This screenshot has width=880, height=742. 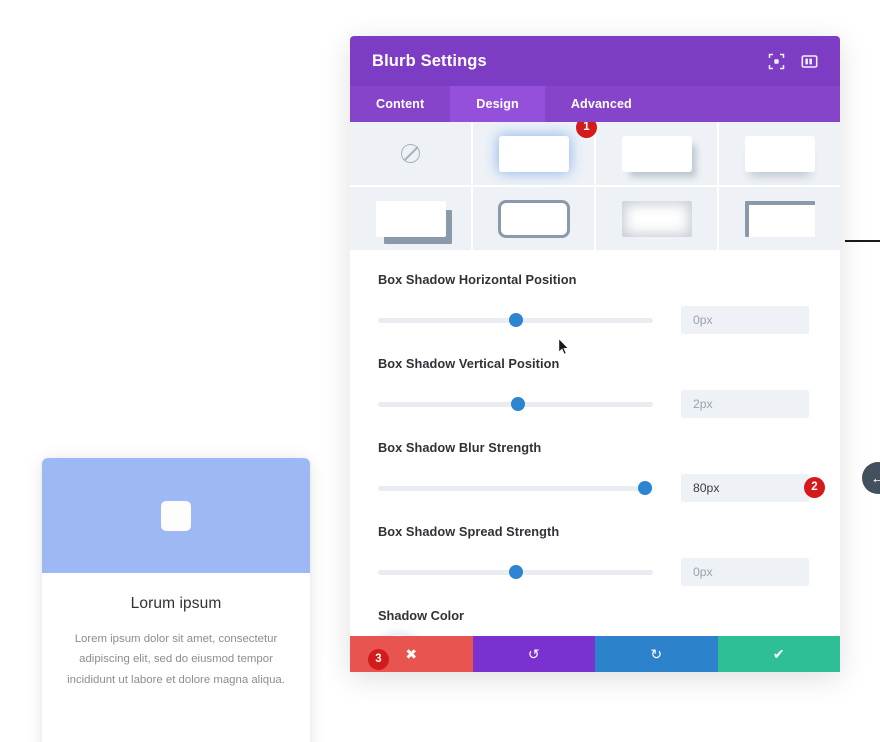 What do you see at coordinates (586, 130) in the screenshot?
I see `badge-marker-1: 1` at bounding box center [586, 130].